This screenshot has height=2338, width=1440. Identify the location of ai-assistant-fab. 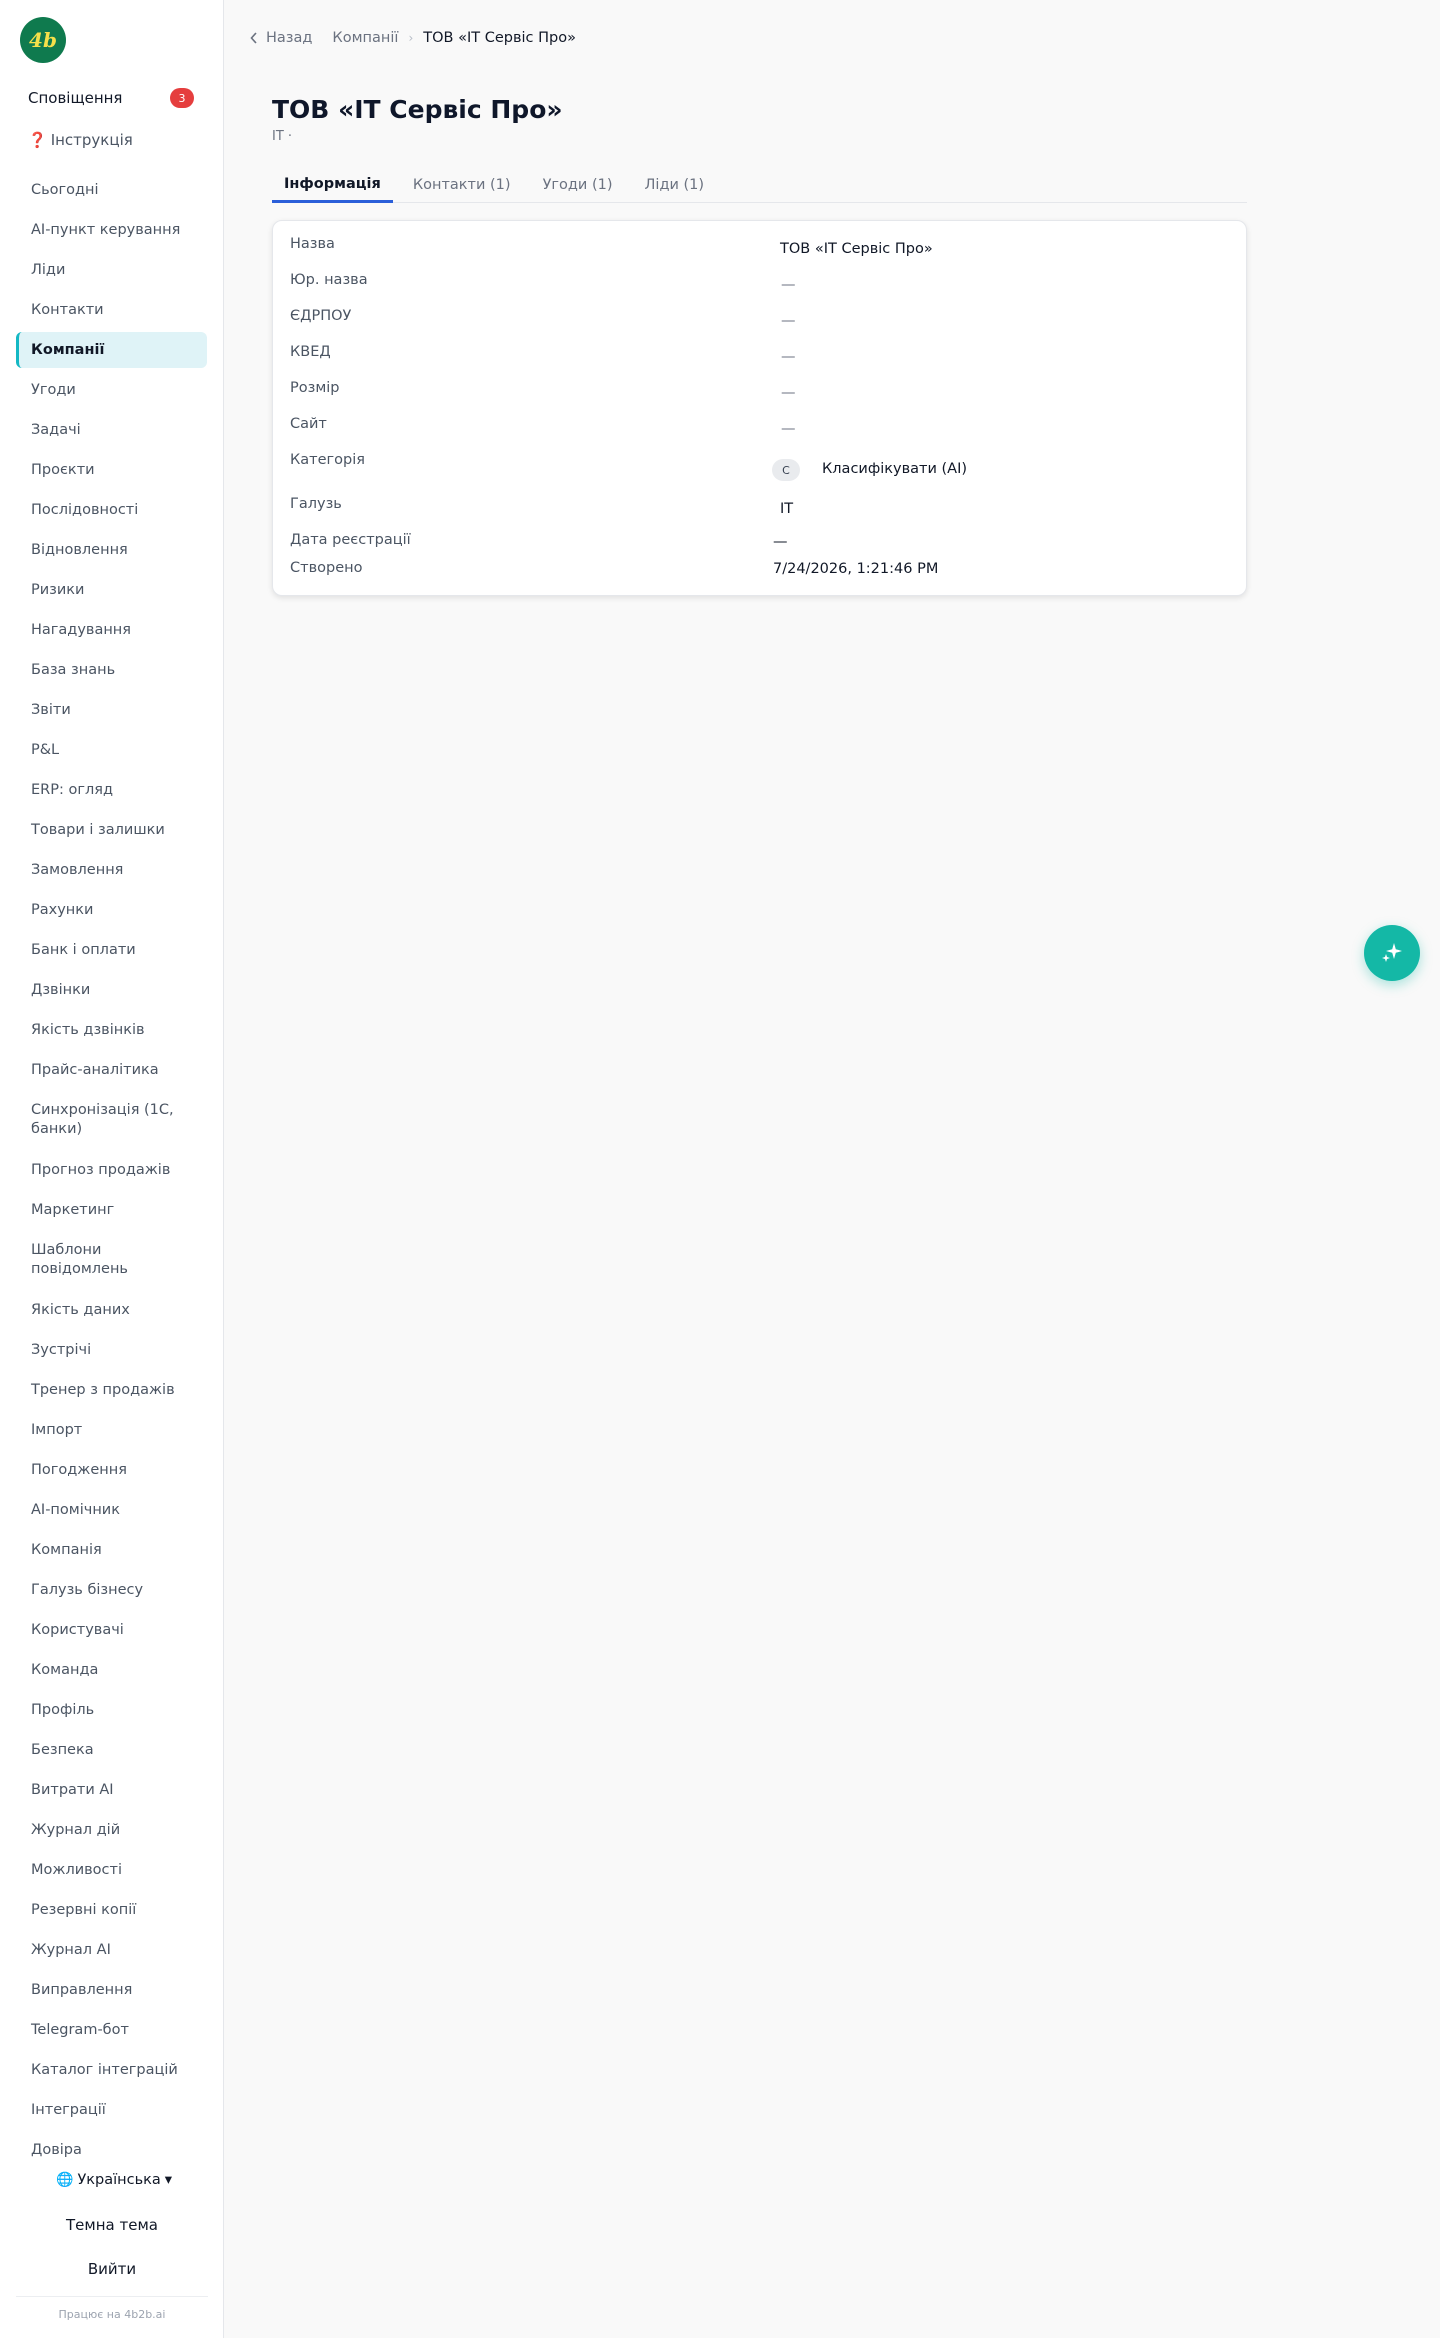
(1392, 953).